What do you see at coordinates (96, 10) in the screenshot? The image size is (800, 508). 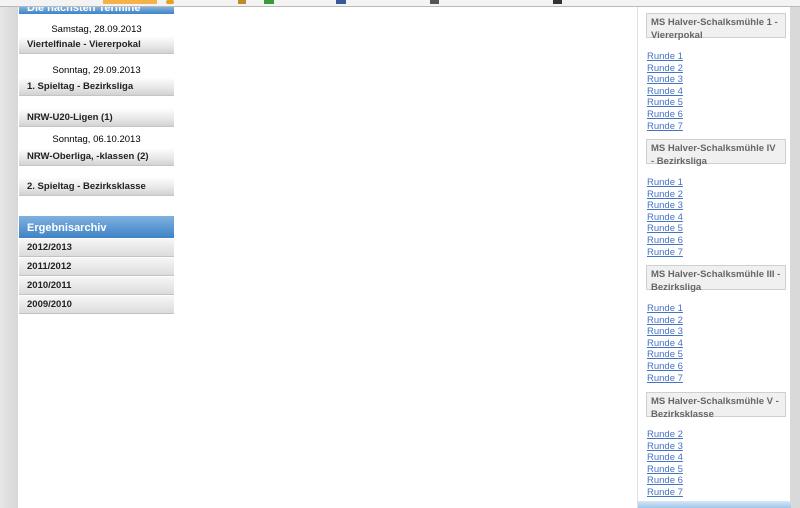 I see `termine-header: Die nächsten Termine` at bounding box center [96, 10].